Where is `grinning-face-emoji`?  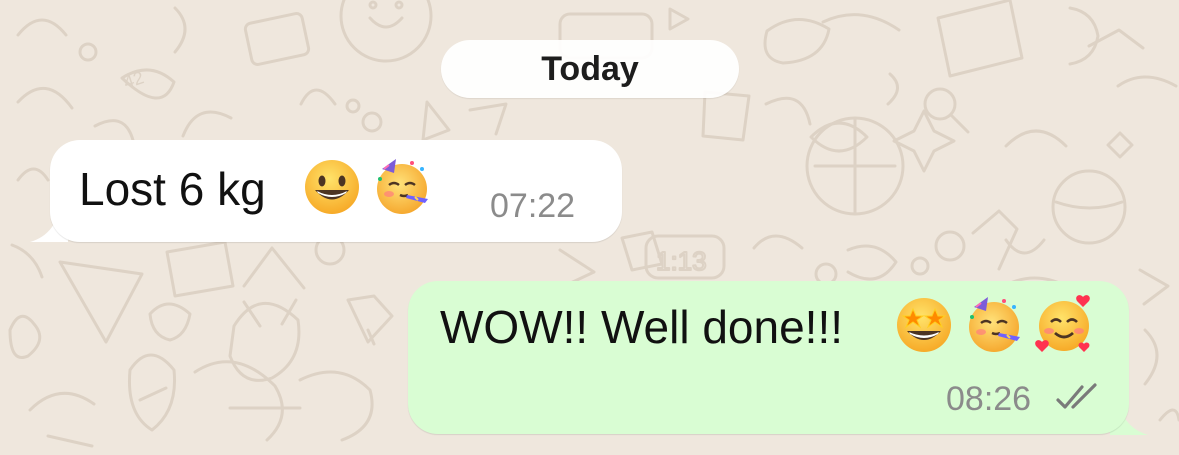
grinning-face-emoji is located at coordinates (332, 187).